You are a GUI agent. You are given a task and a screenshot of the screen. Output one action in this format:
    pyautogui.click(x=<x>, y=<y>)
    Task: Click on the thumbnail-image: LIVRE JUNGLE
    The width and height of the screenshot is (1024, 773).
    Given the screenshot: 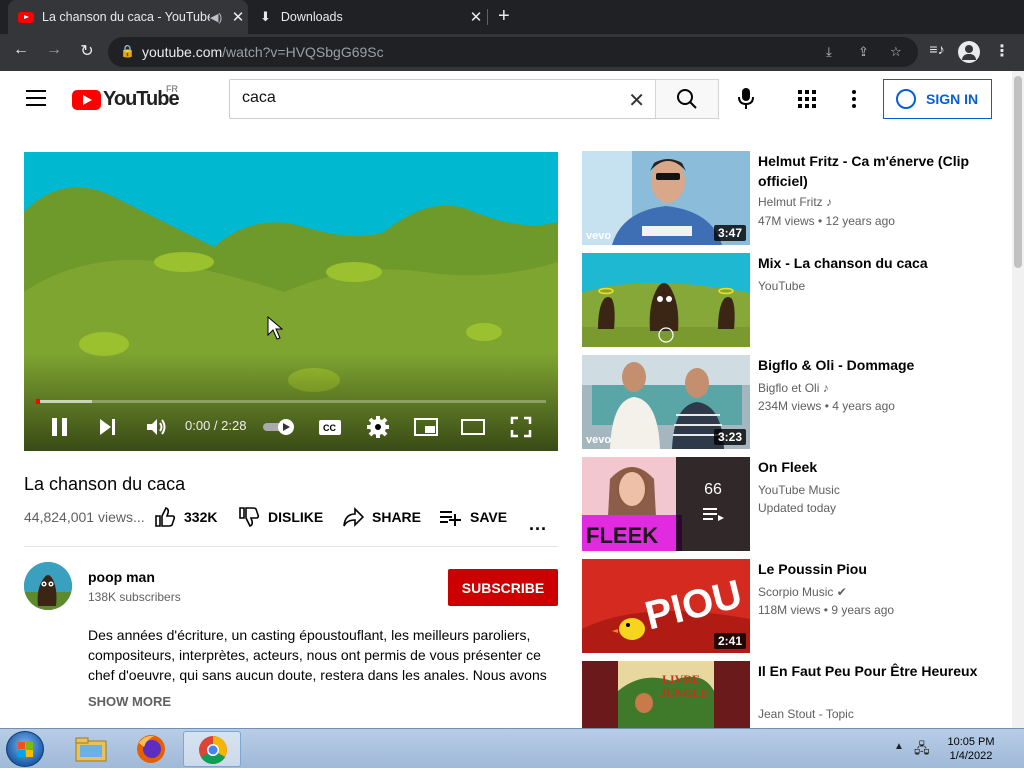 What is the action you would take?
    pyautogui.click(x=666, y=694)
    